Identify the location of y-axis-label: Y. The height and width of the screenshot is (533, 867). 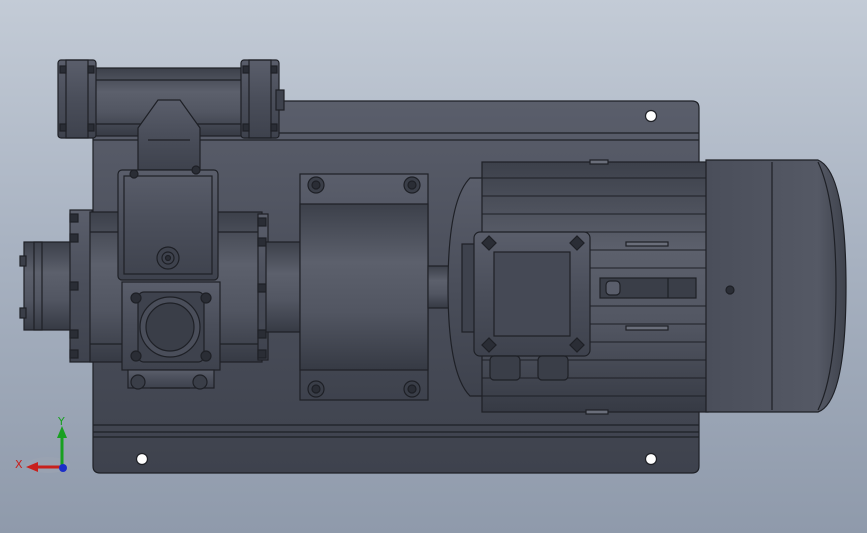
(61, 421).